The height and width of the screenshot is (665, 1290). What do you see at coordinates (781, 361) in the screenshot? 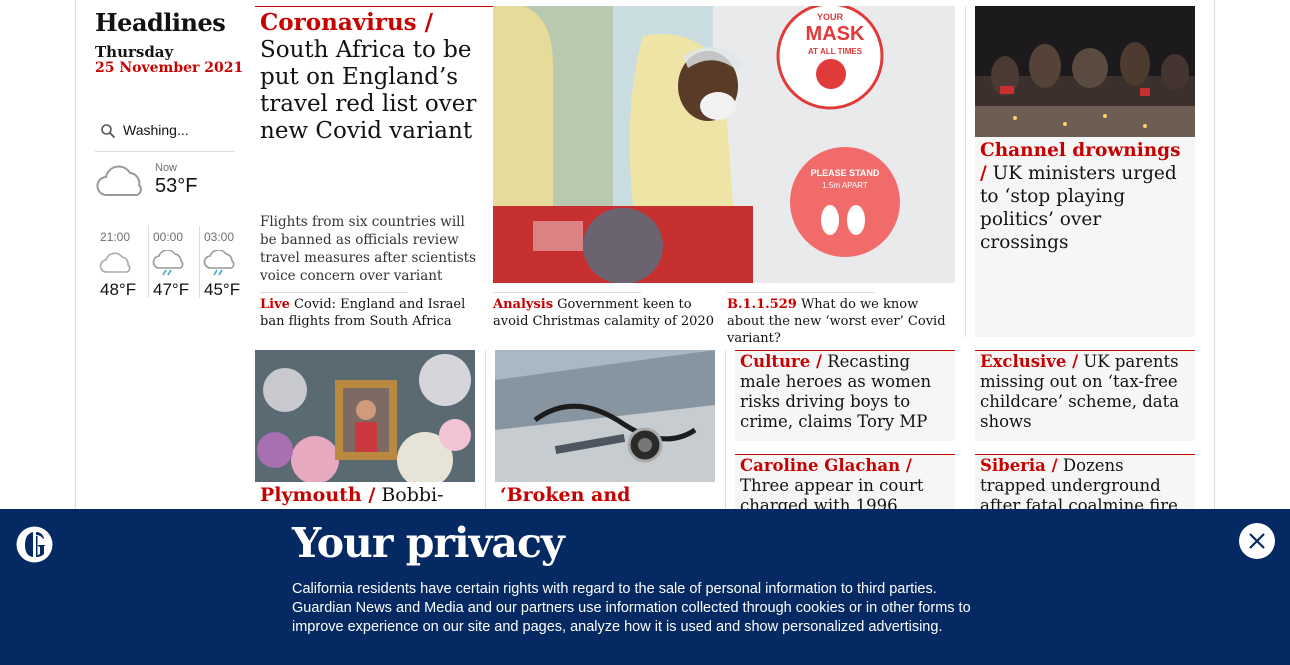
I see `small-story-kicker: Culture /` at bounding box center [781, 361].